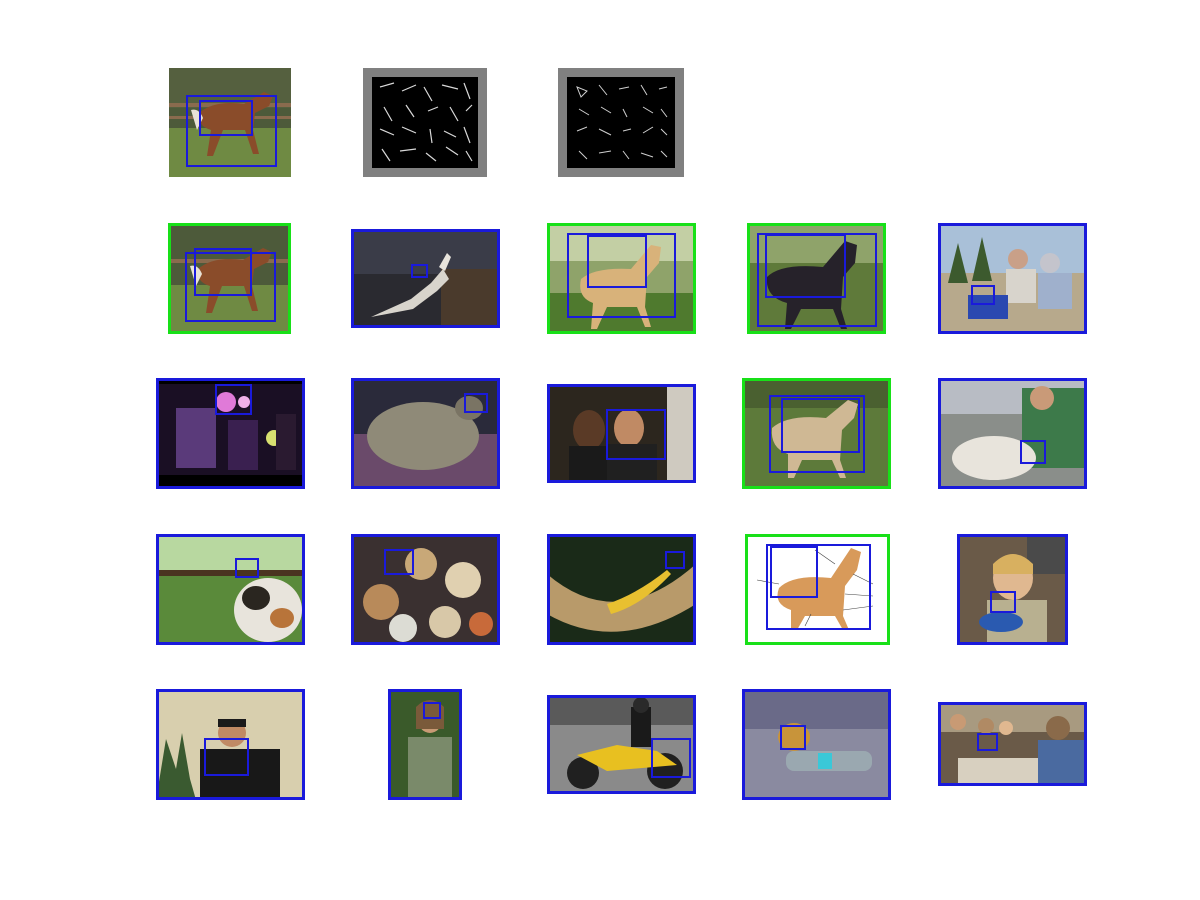 The image size is (1200, 900). I want to click on food-table-photo, so click(425, 589).